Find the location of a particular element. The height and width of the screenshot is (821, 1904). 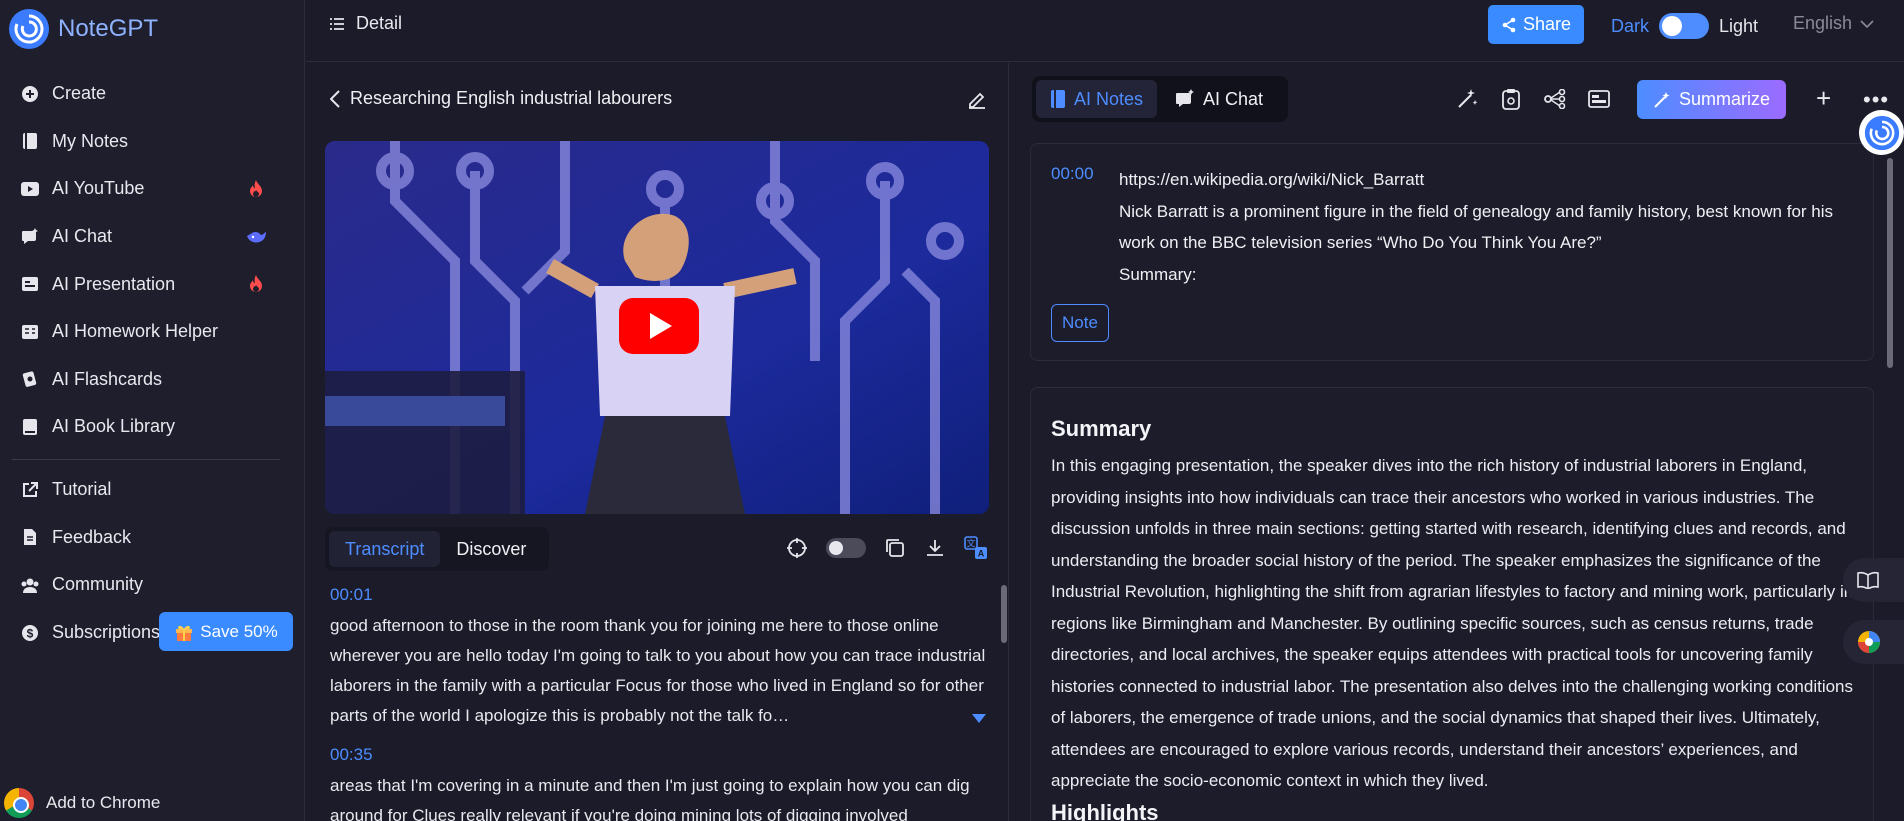

svg-text: A is located at coordinates (981, 554).